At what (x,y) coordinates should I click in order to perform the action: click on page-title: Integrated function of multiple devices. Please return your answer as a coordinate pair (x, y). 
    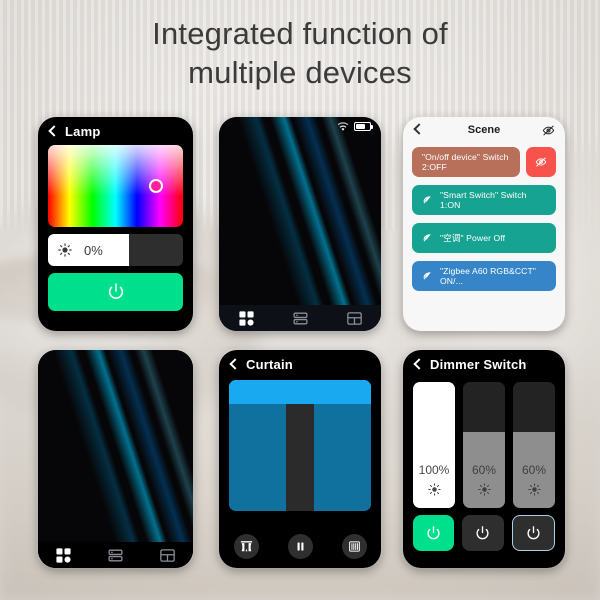
    Looking at the image, I should click on (300, 53).